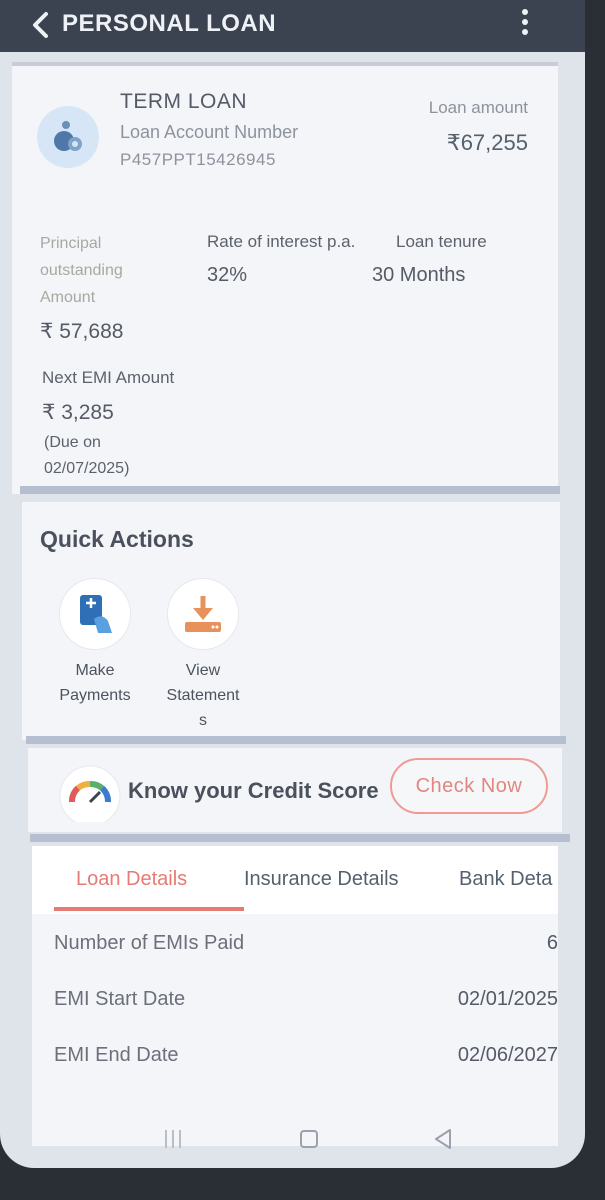 Image resolution: width=605 pixels, height=1200 pixels. I want to click on view-statements-label-line1: View, so click(203, 670).